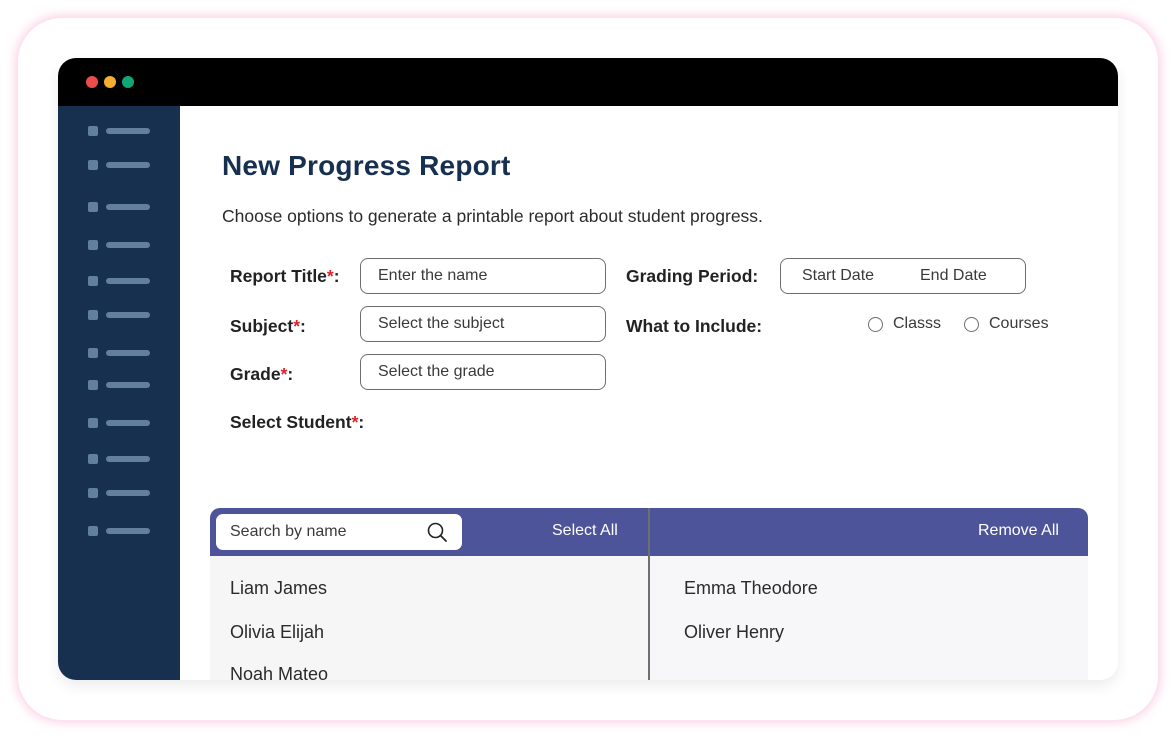  What do you see at coordinates (279, 672) in the screenshot?
I see `available-student-item: Noah Mateo` at bounding box center [279, 672].